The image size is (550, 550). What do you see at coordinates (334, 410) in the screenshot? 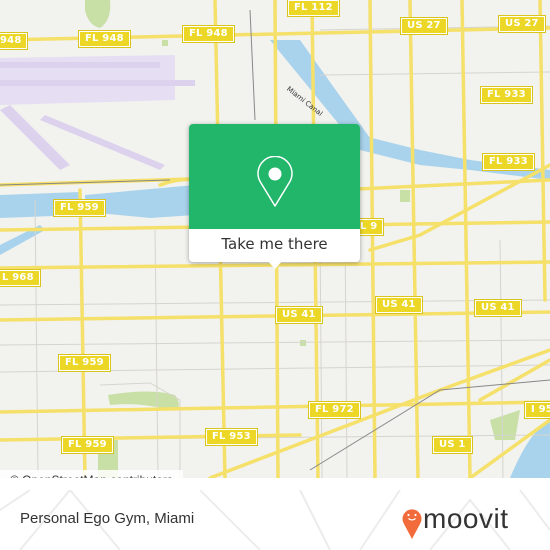
I see `road-shield: FL 972` at bounding box center [334, 410].